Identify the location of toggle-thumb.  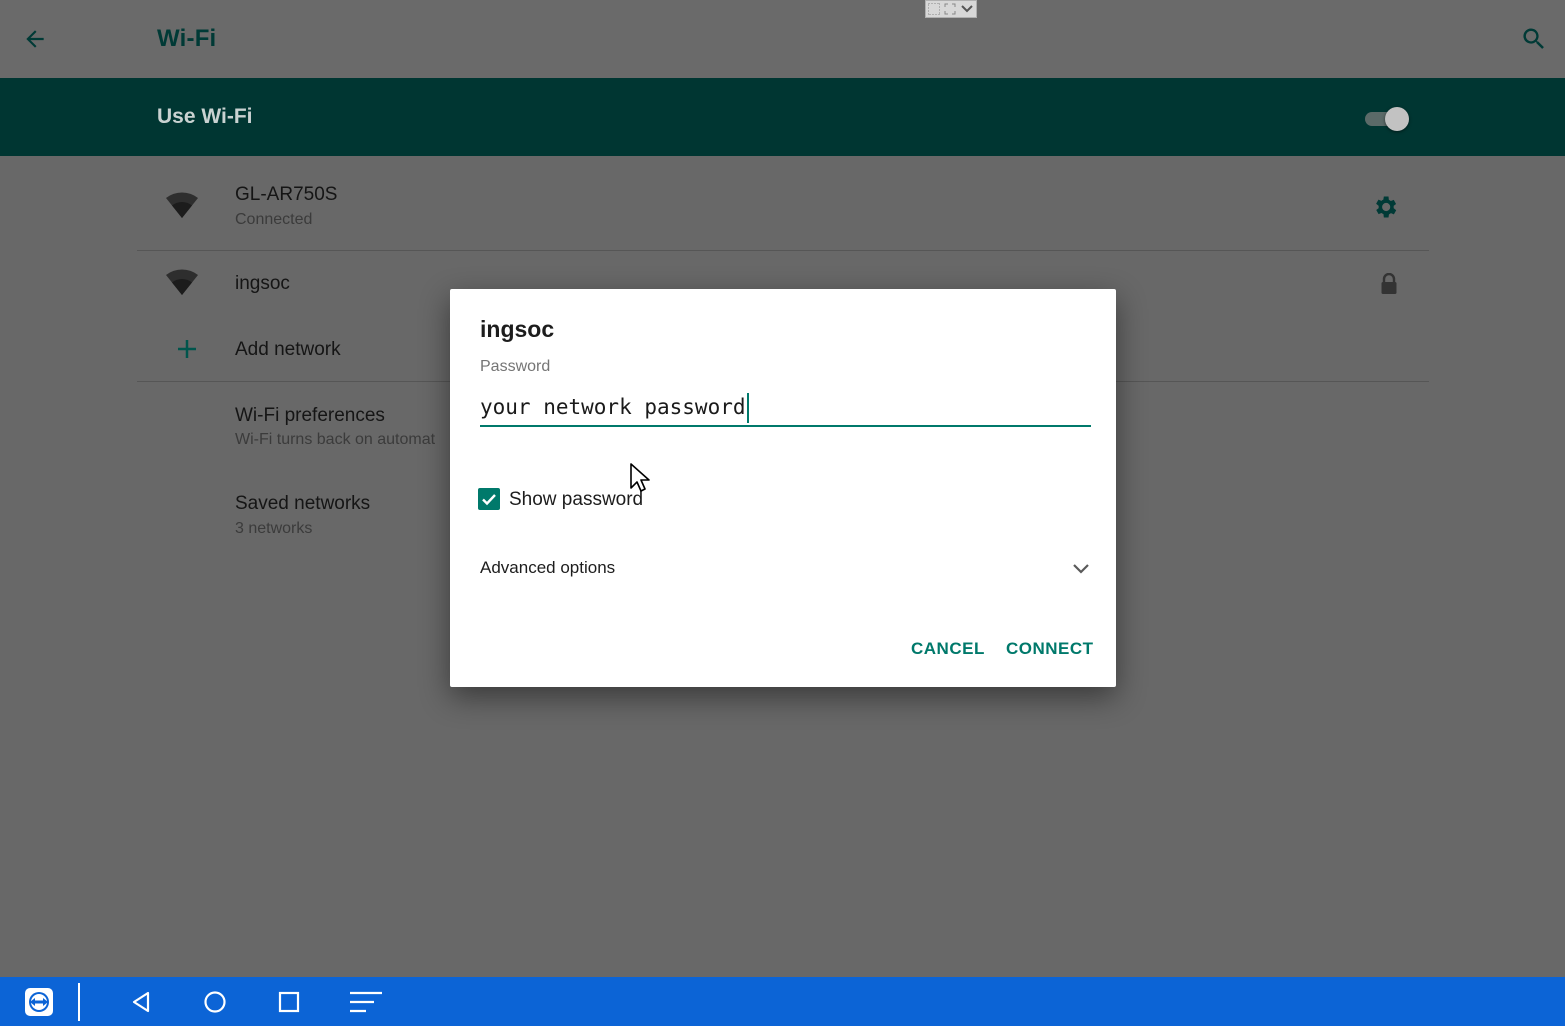
(1397, 119).